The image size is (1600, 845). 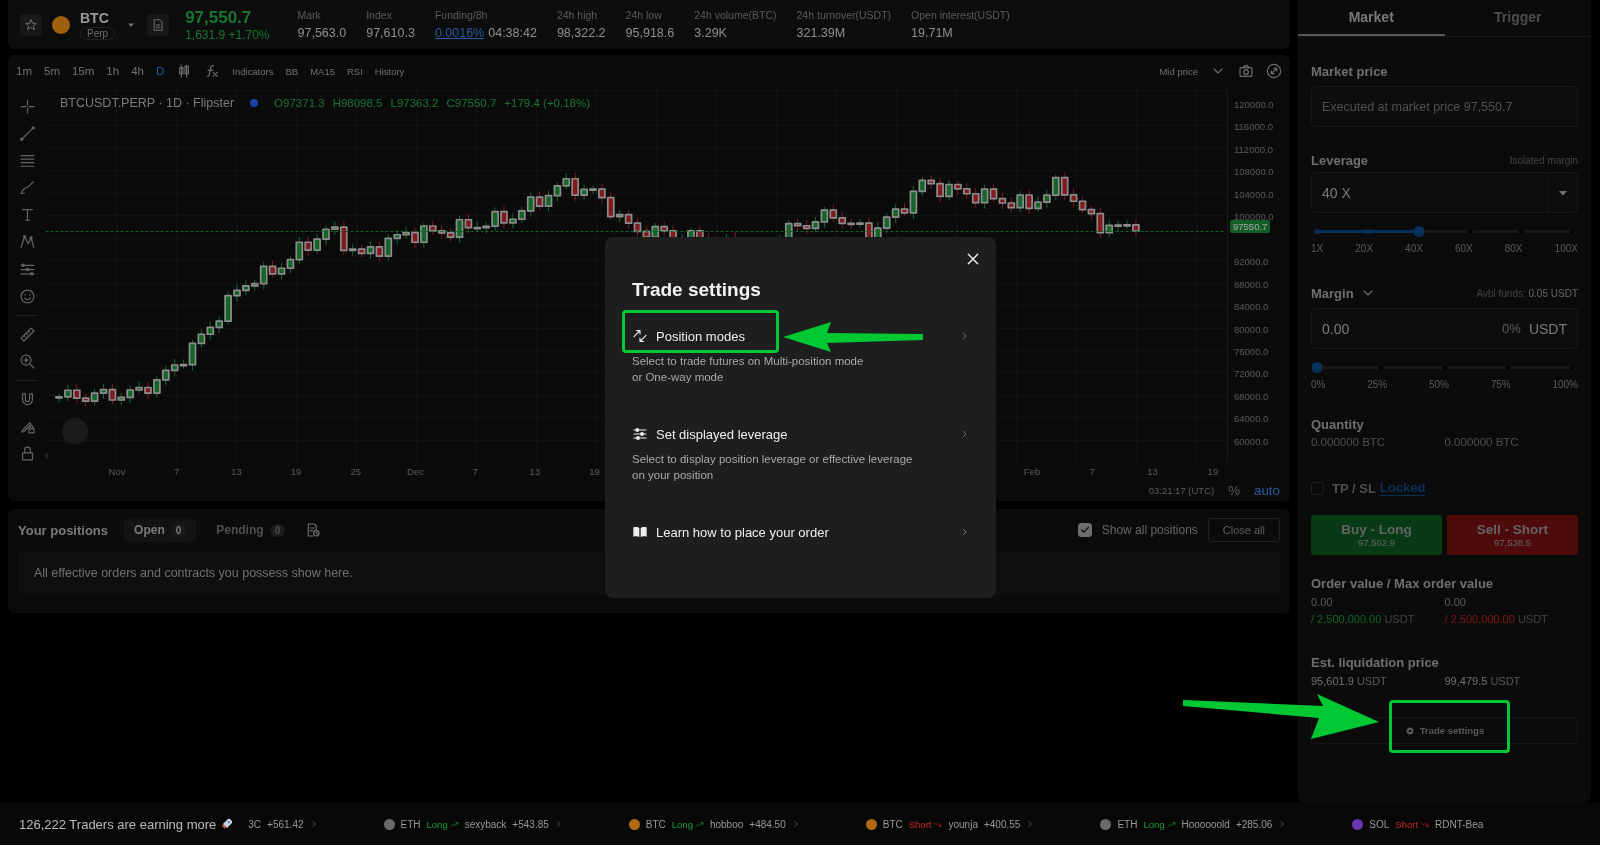 I want to click on countdown: 04:38:42, so click(x=512, y=33).